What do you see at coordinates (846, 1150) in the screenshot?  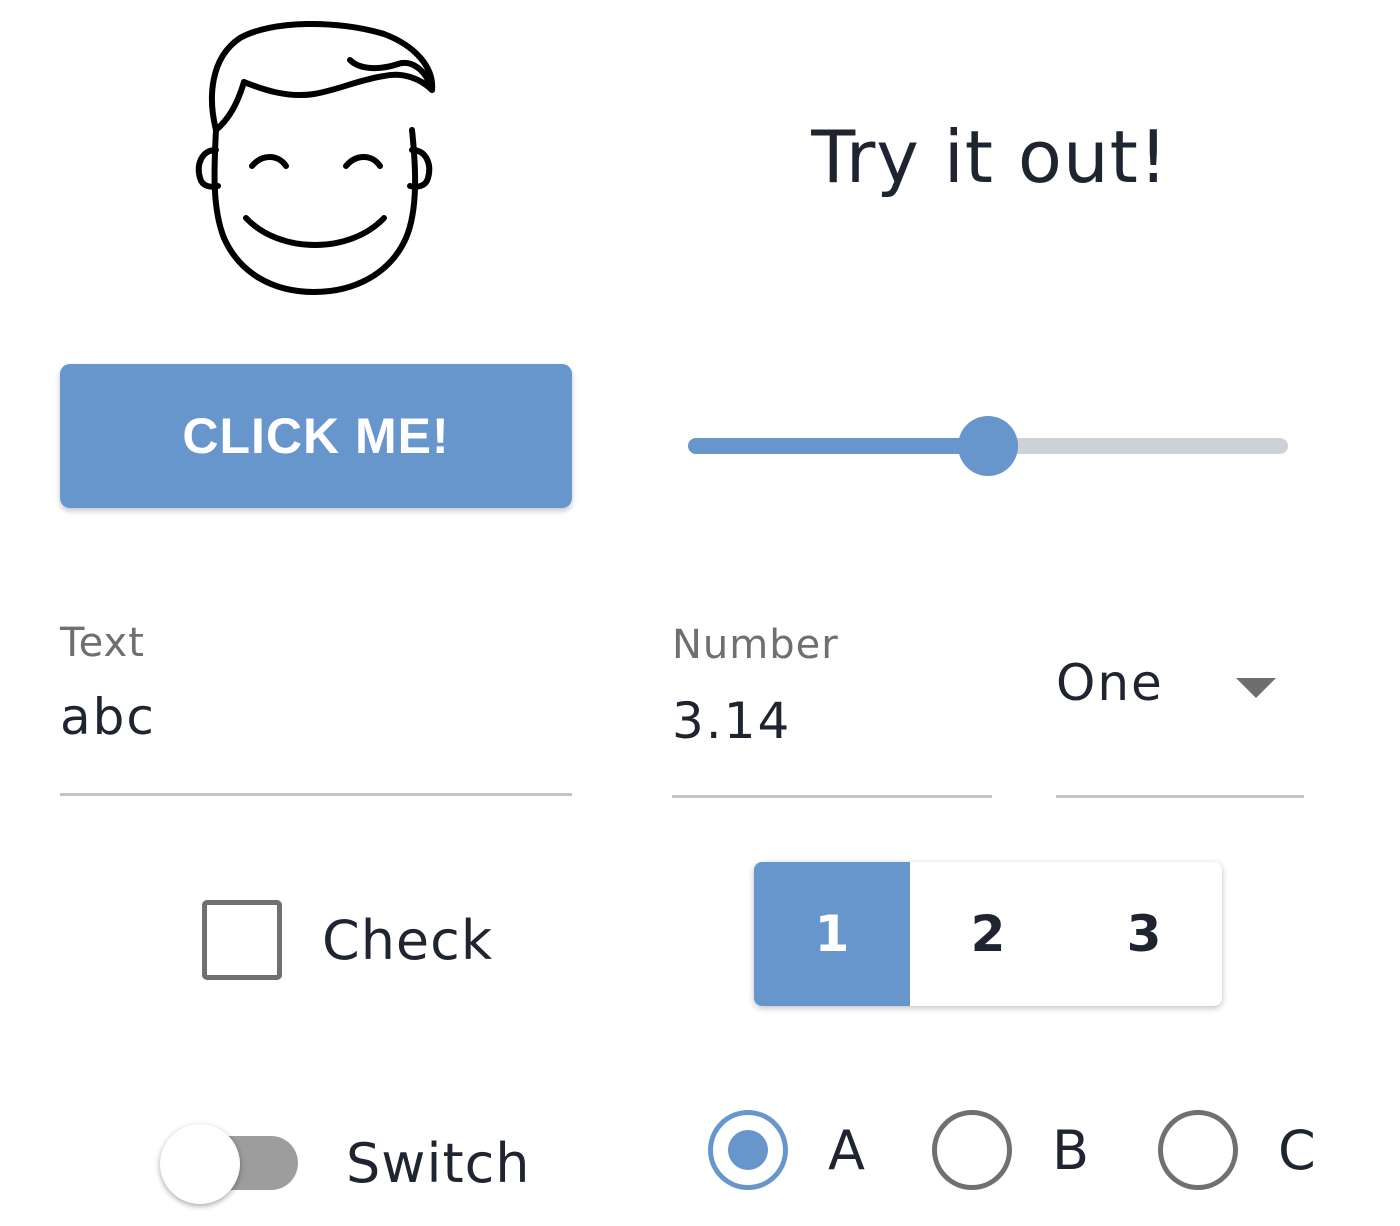 I see `radio-label-a: A` at bounding box center [846, 1150].